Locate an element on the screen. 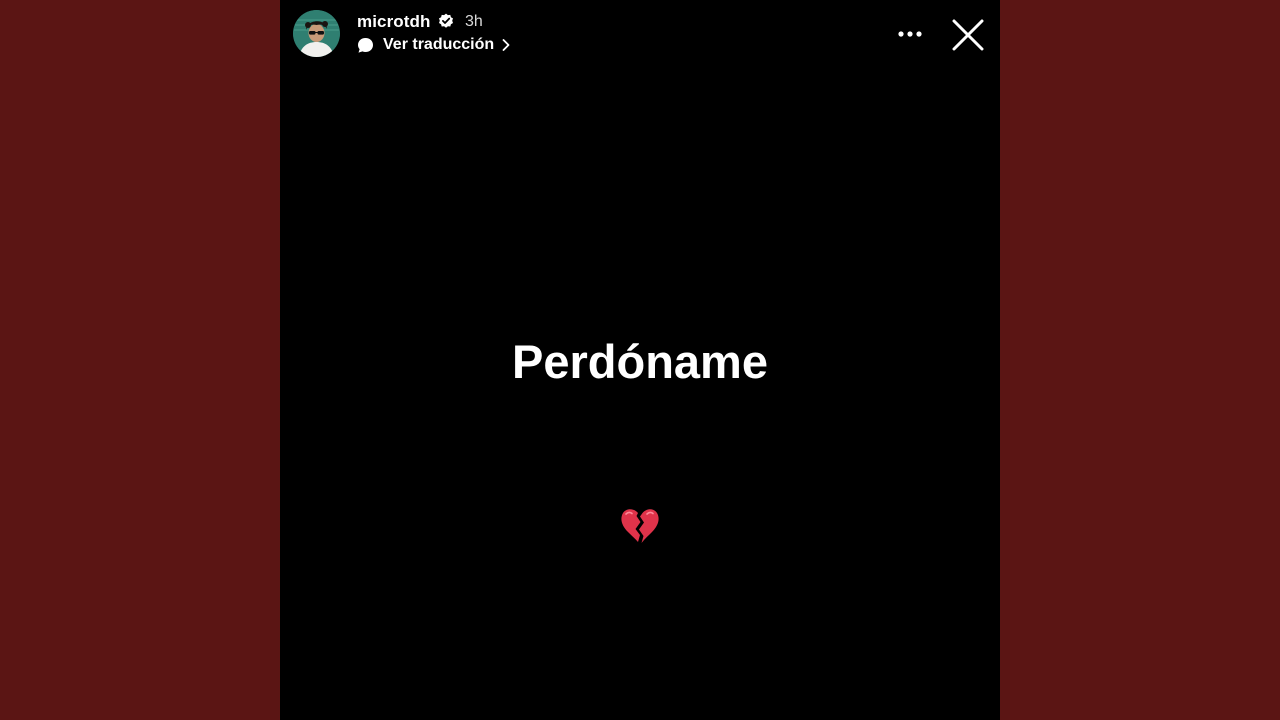 The image size is (1280, 720). see-translation-link: Ver traducción is located at coordinates (434, 45).